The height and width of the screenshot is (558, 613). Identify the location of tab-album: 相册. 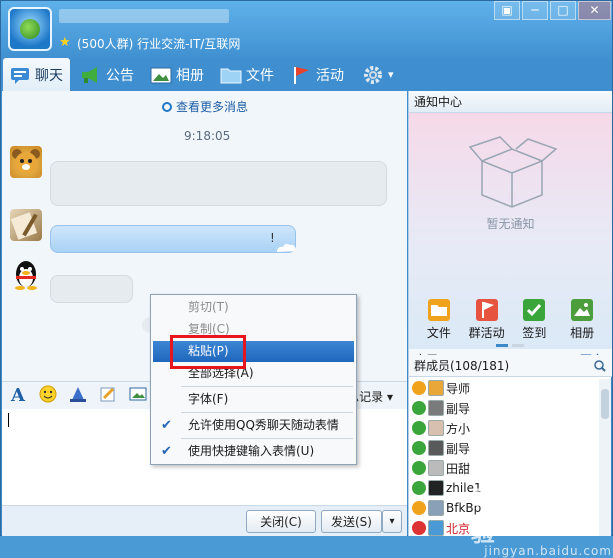
(177, 74).